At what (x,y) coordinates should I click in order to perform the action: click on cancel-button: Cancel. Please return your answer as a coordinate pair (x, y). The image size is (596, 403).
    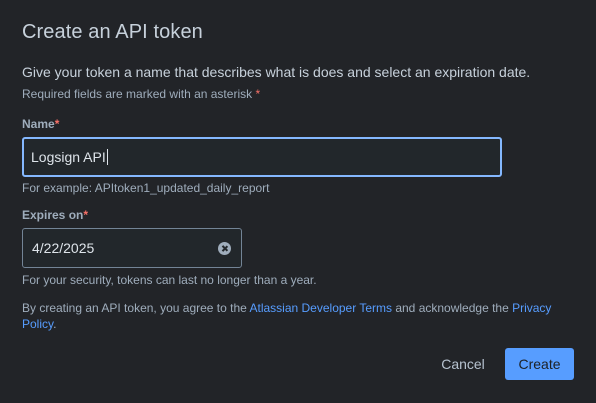
    Looking at the image, I should click on (463, 364).